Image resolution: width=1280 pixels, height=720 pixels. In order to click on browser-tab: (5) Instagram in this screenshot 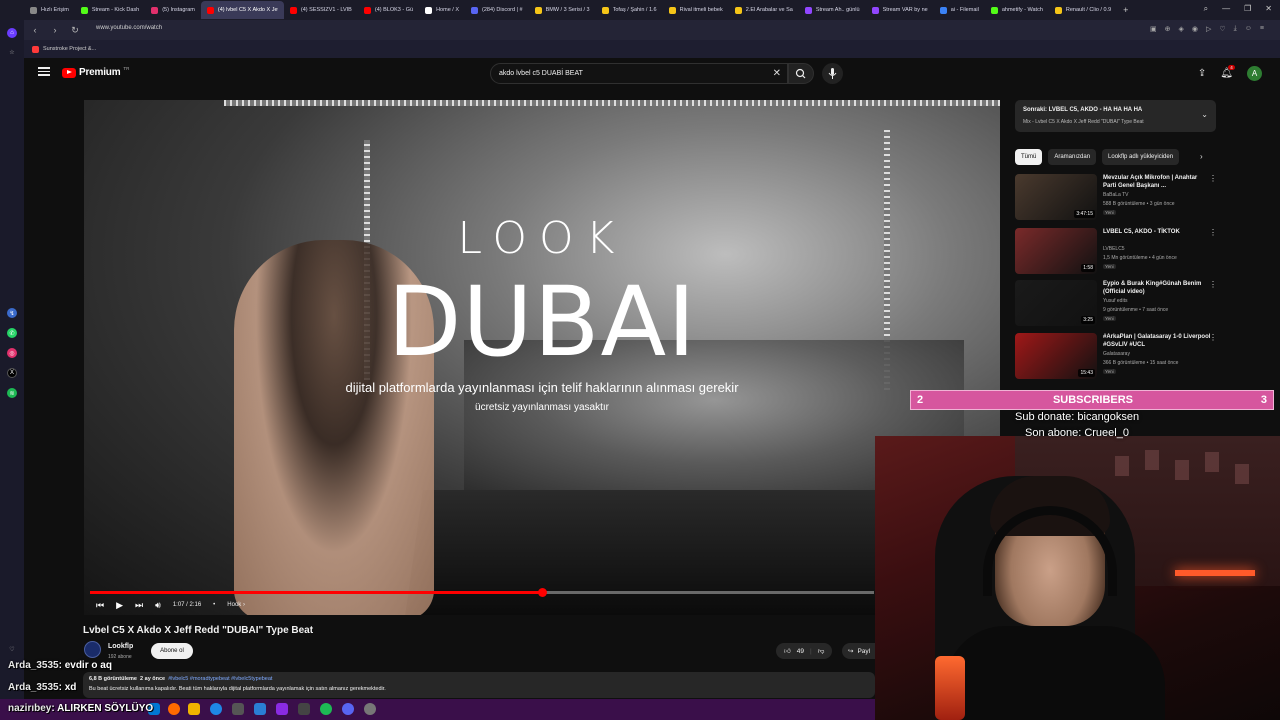, I will do `click(173, 10)`.